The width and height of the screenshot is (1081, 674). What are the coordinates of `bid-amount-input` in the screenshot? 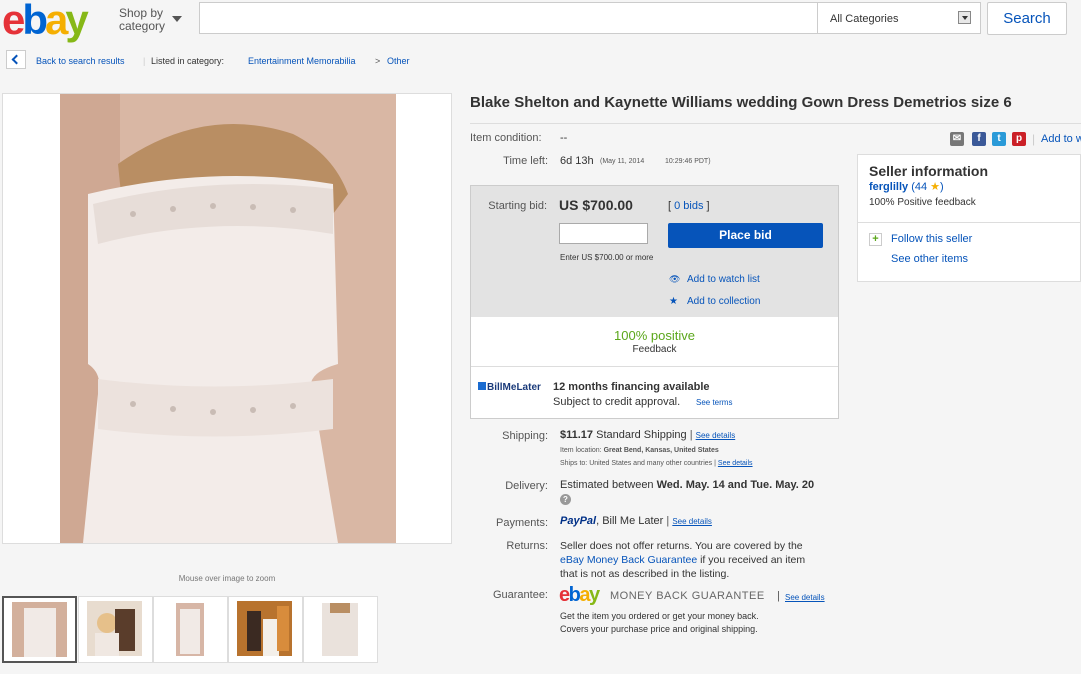 It's located at (603, 233).